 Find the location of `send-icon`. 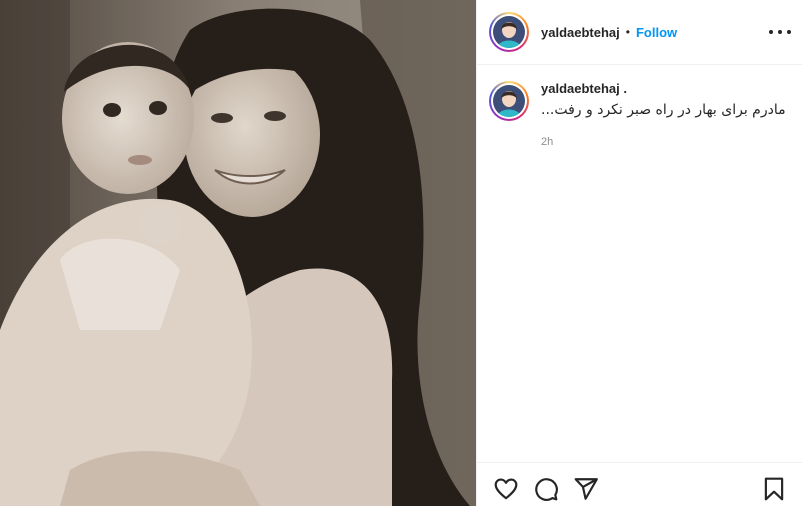

send-icon is located at coordinates (586, 489).